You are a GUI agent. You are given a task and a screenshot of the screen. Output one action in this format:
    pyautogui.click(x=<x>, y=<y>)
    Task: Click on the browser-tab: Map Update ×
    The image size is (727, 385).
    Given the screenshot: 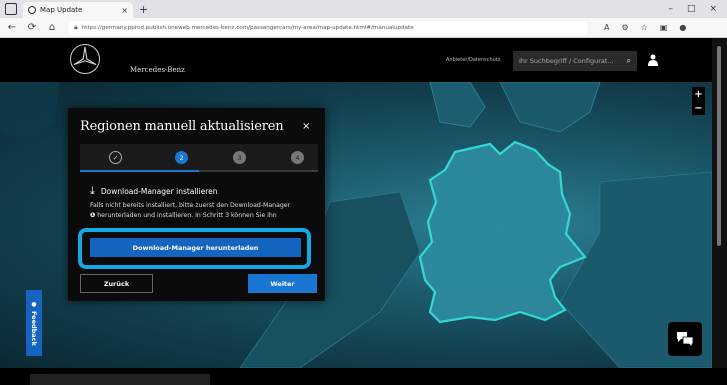 What is the action you would take?
    pyautogui.click(x=78, y=10)
    